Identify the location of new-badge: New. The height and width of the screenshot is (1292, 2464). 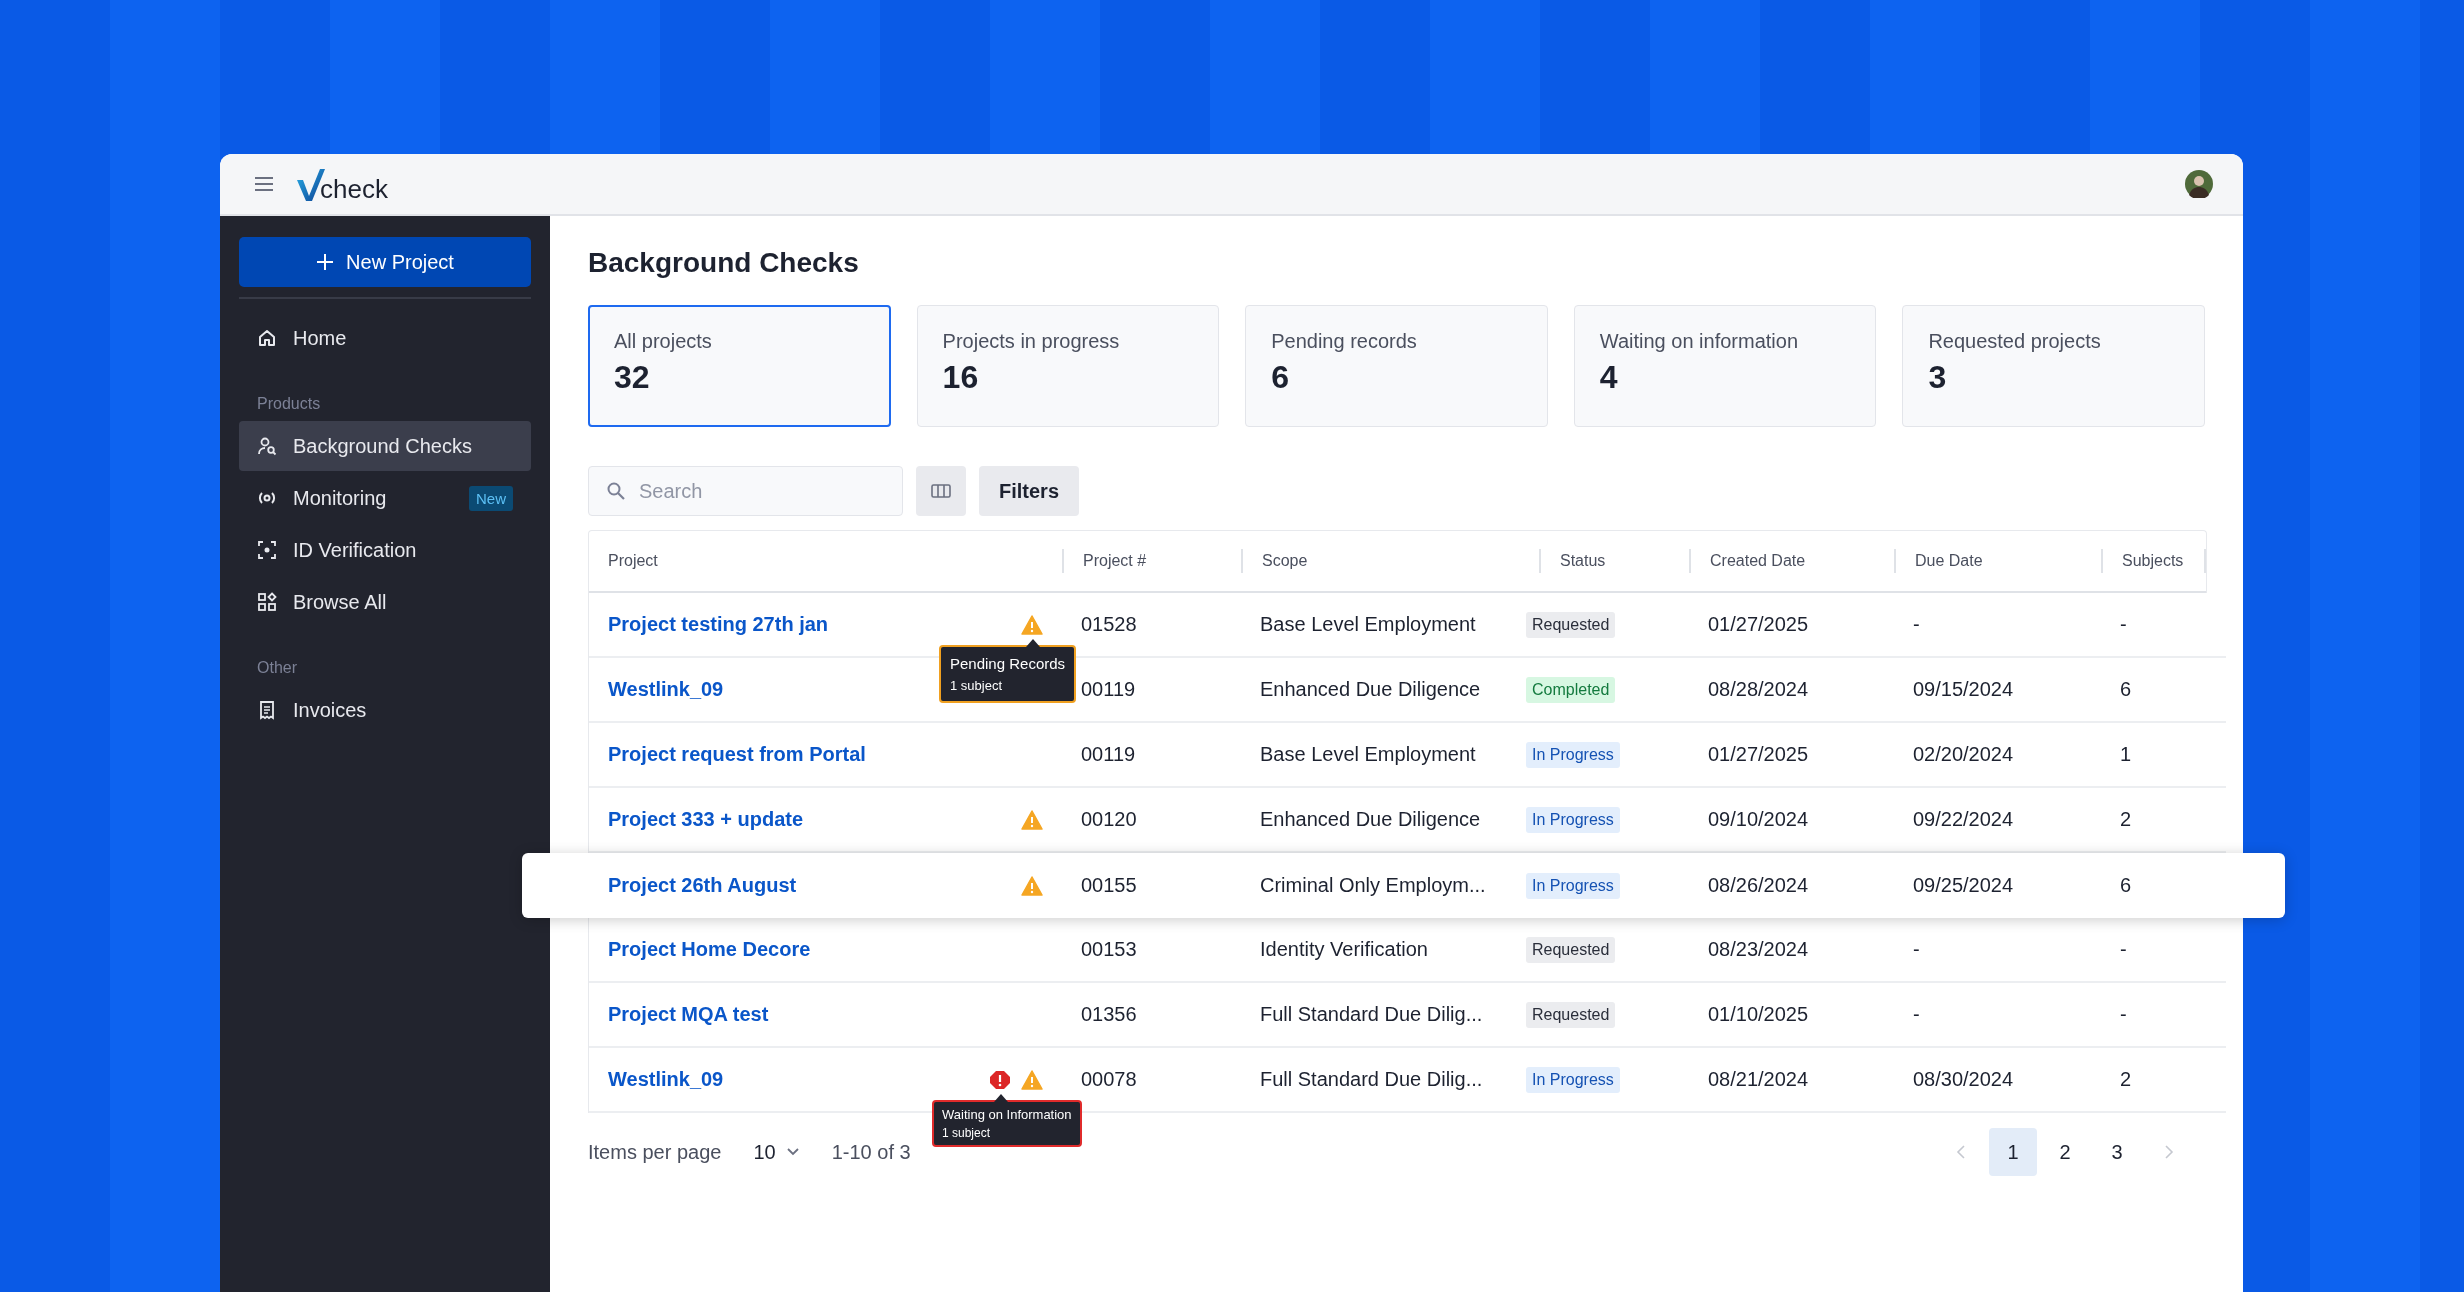
(491, 498).